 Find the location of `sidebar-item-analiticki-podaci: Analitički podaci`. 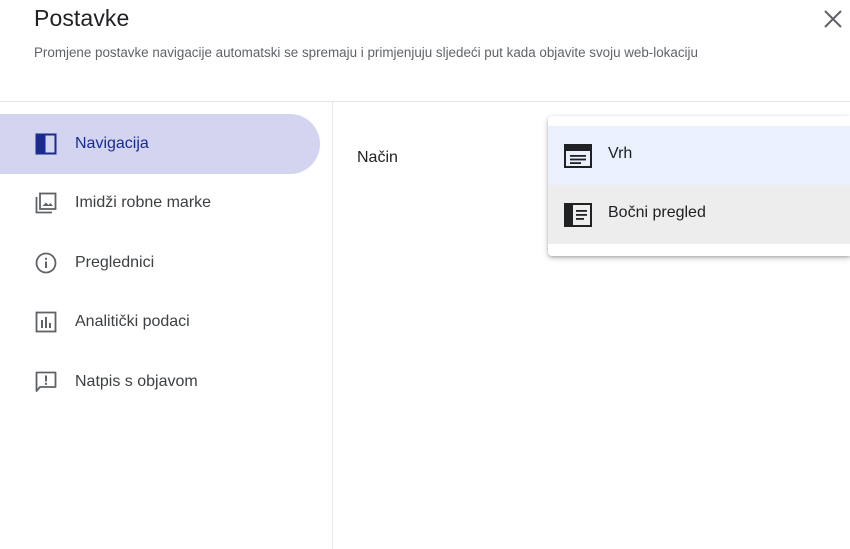

sidebar-item-analiticki-podaci: Analitički podaci is located at coordinates (160, 322).